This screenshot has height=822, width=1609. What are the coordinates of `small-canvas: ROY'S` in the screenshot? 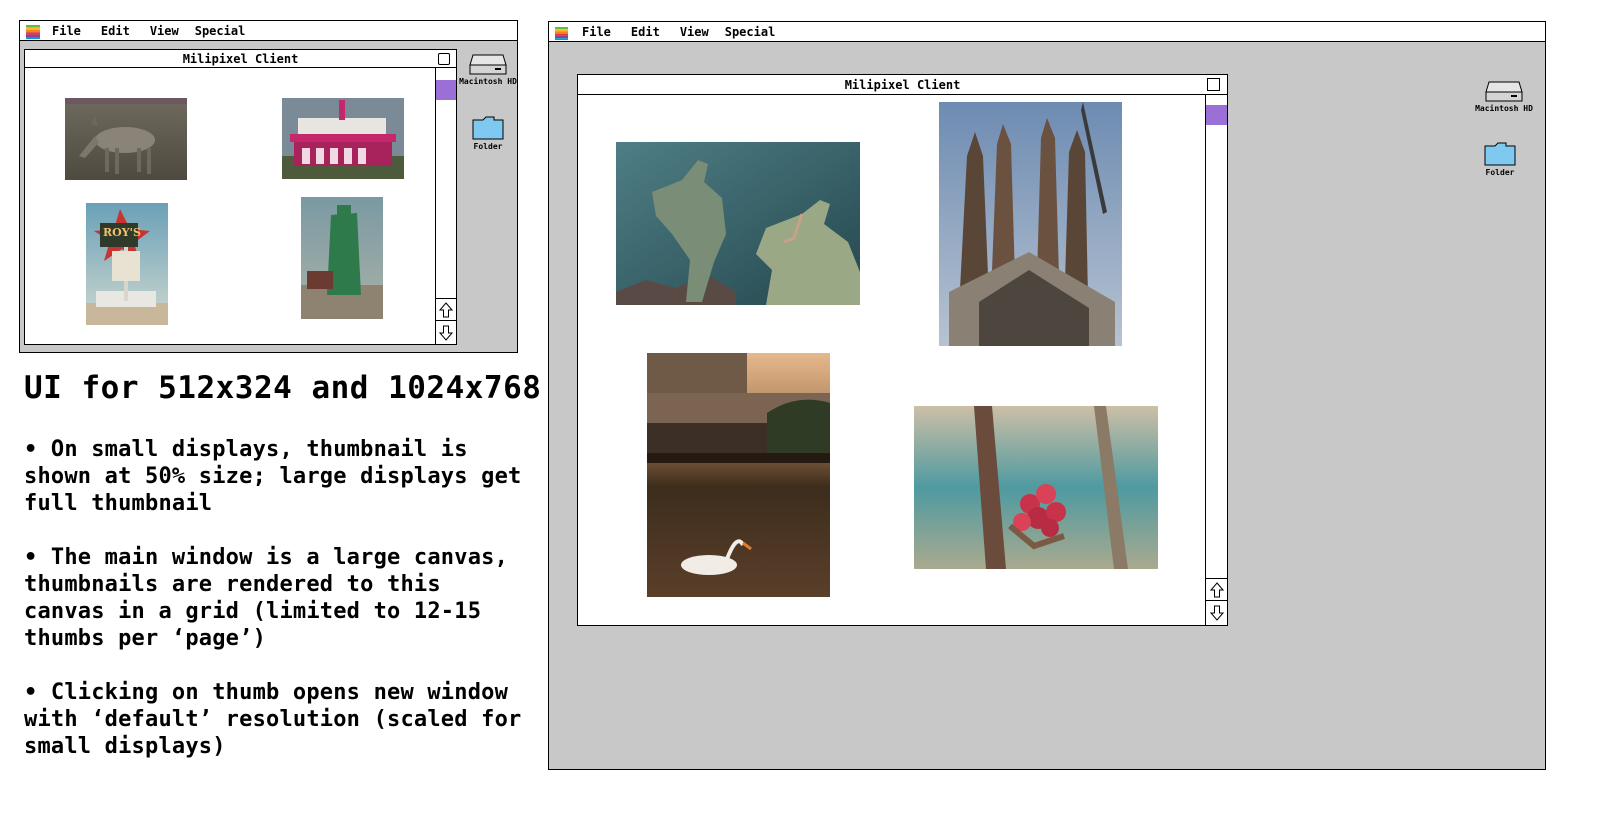 It's located at (230, 206).